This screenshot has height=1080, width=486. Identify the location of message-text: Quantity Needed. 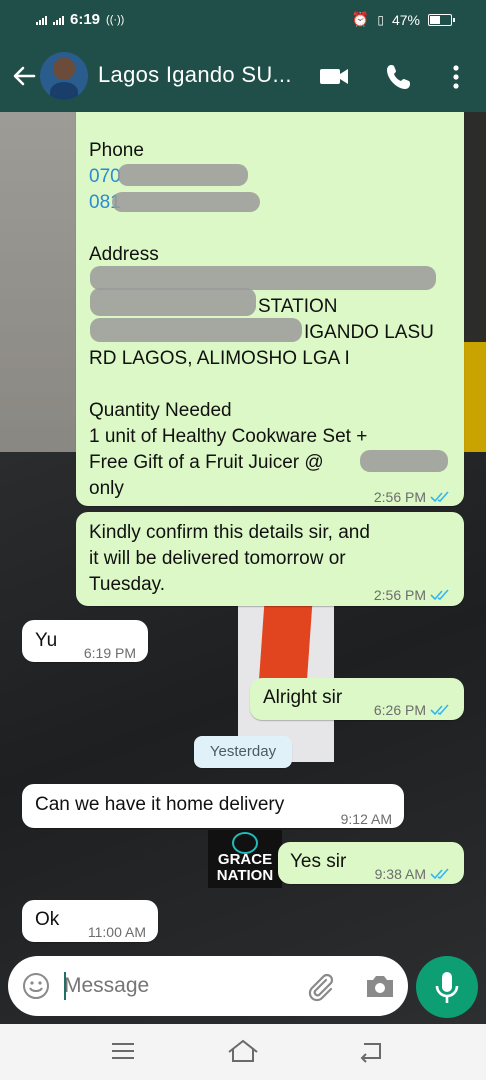
(160, 410).